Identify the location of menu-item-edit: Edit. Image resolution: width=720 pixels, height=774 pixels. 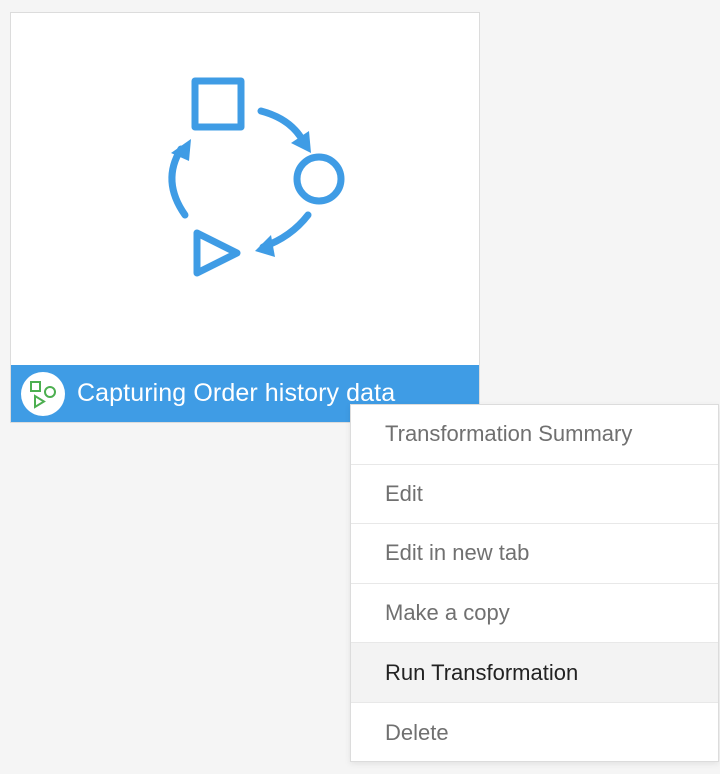
(534, 495).